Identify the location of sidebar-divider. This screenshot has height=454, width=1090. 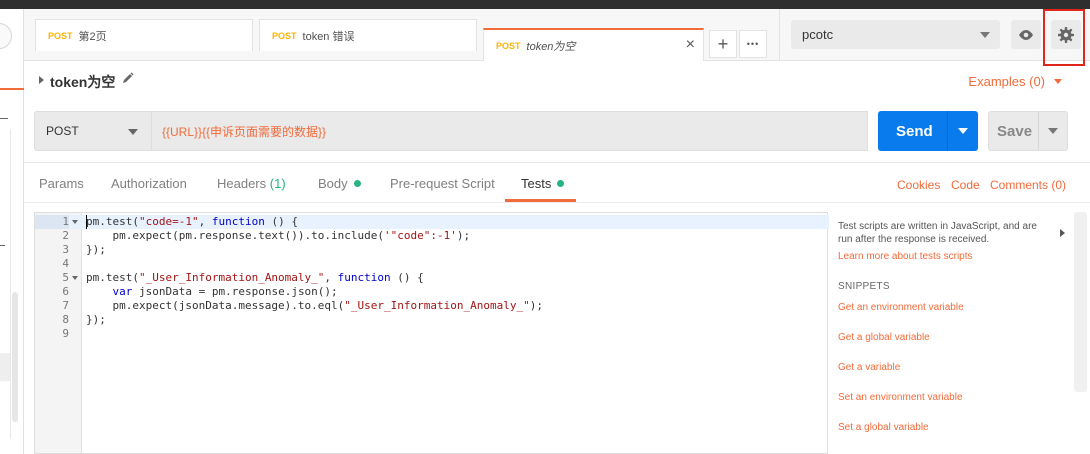
(10, 284).